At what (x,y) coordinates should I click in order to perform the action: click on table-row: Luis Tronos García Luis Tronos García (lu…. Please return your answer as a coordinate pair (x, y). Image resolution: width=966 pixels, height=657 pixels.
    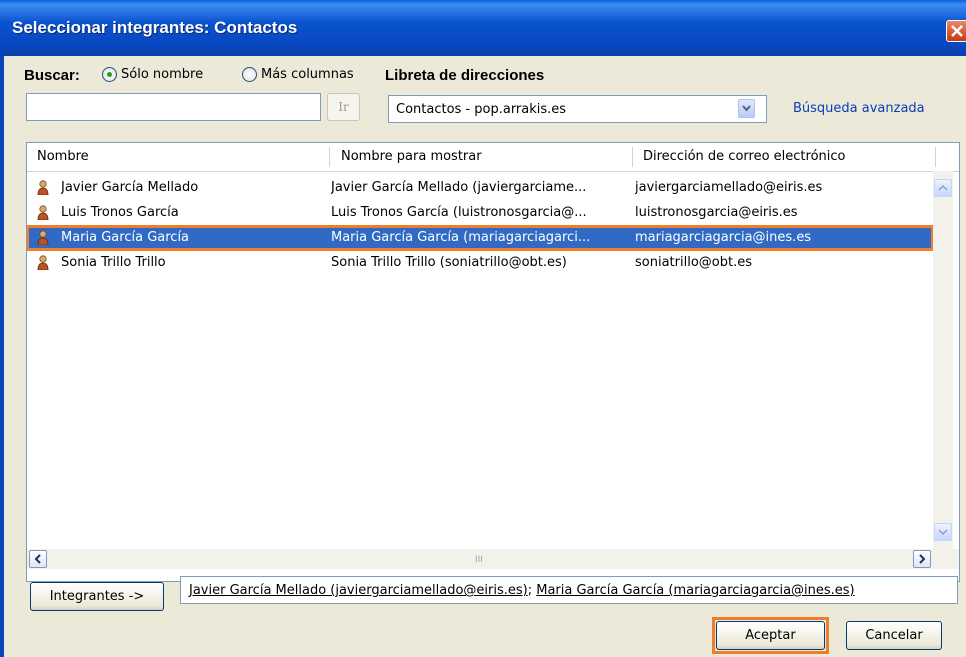
    Looking at the image, I should click on (480, 213).